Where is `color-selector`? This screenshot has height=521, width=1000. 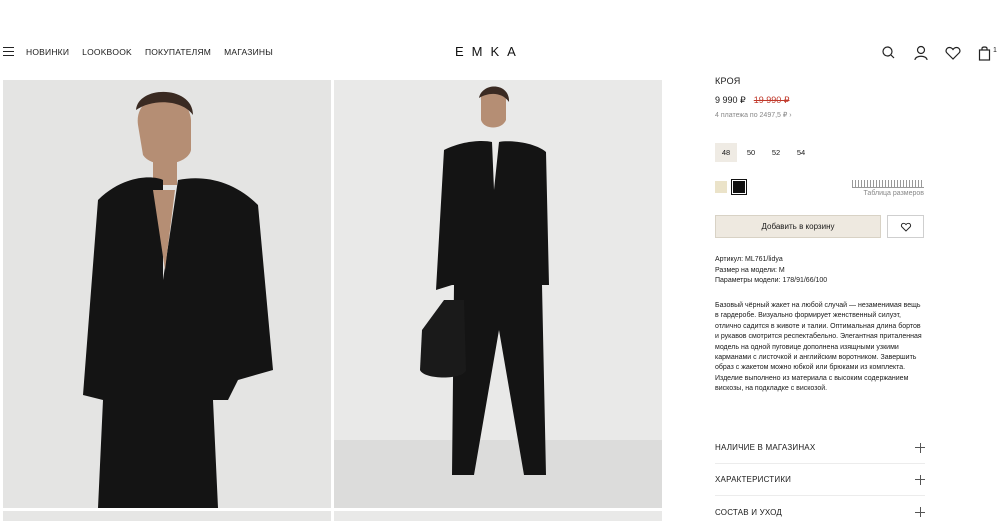
color-selector is located at coordinates (731, 187).